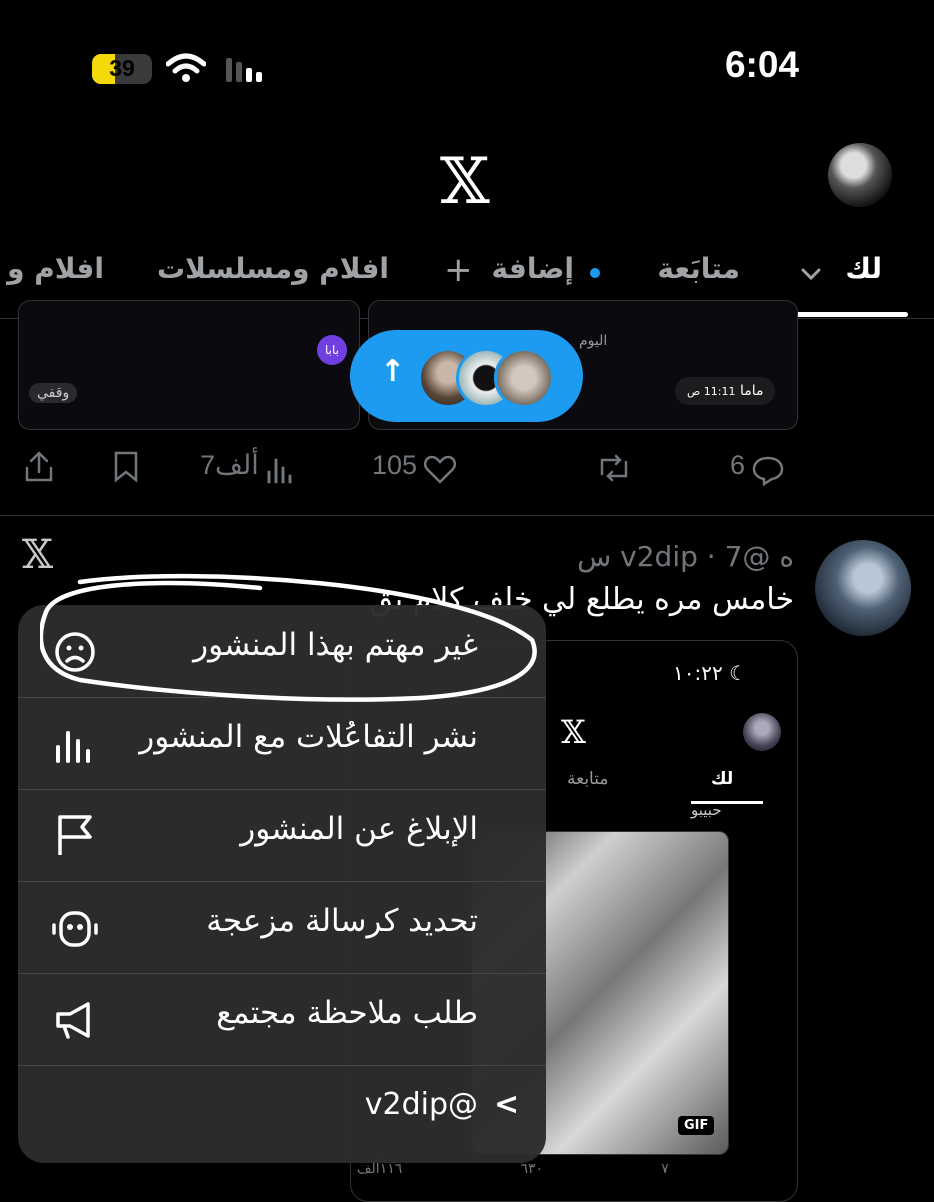  Describe the element at coordinates (614, 468) in the screenshot. I see `repost-icon` at that location.